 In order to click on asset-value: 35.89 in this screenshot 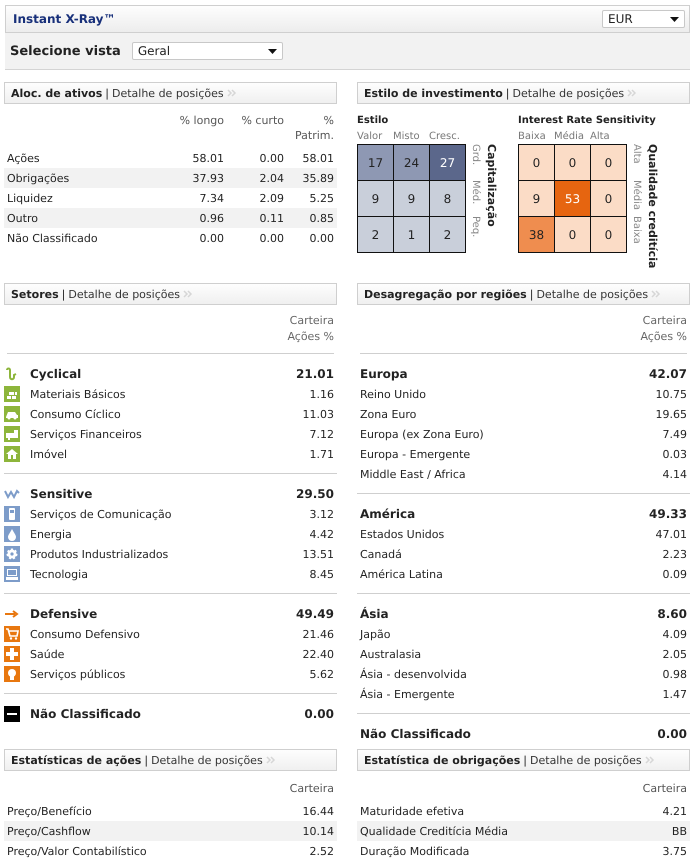, I will do `click(318, 178)`.